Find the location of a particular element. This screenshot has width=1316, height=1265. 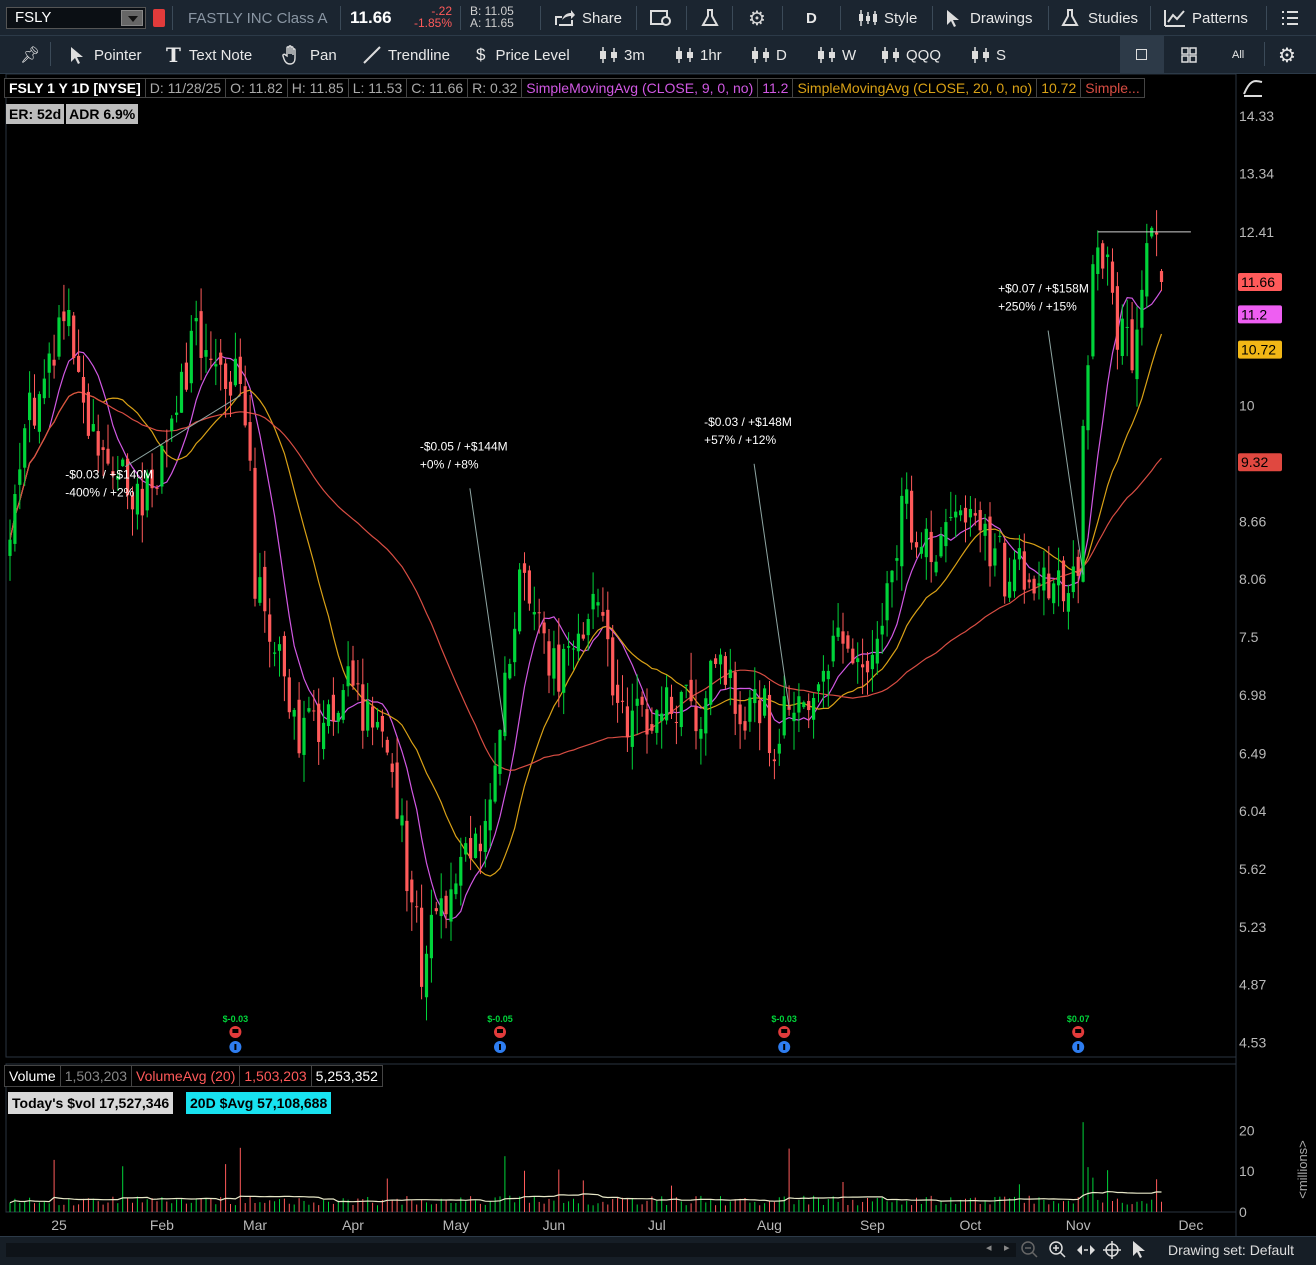

crosshair-icon is located at coordinates (1112, 1250).